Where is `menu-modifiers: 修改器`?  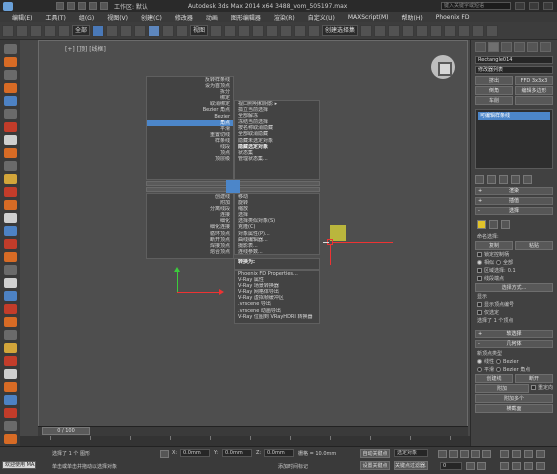
menu-modifiers: 修改器 is located at coordinates (184, 17).